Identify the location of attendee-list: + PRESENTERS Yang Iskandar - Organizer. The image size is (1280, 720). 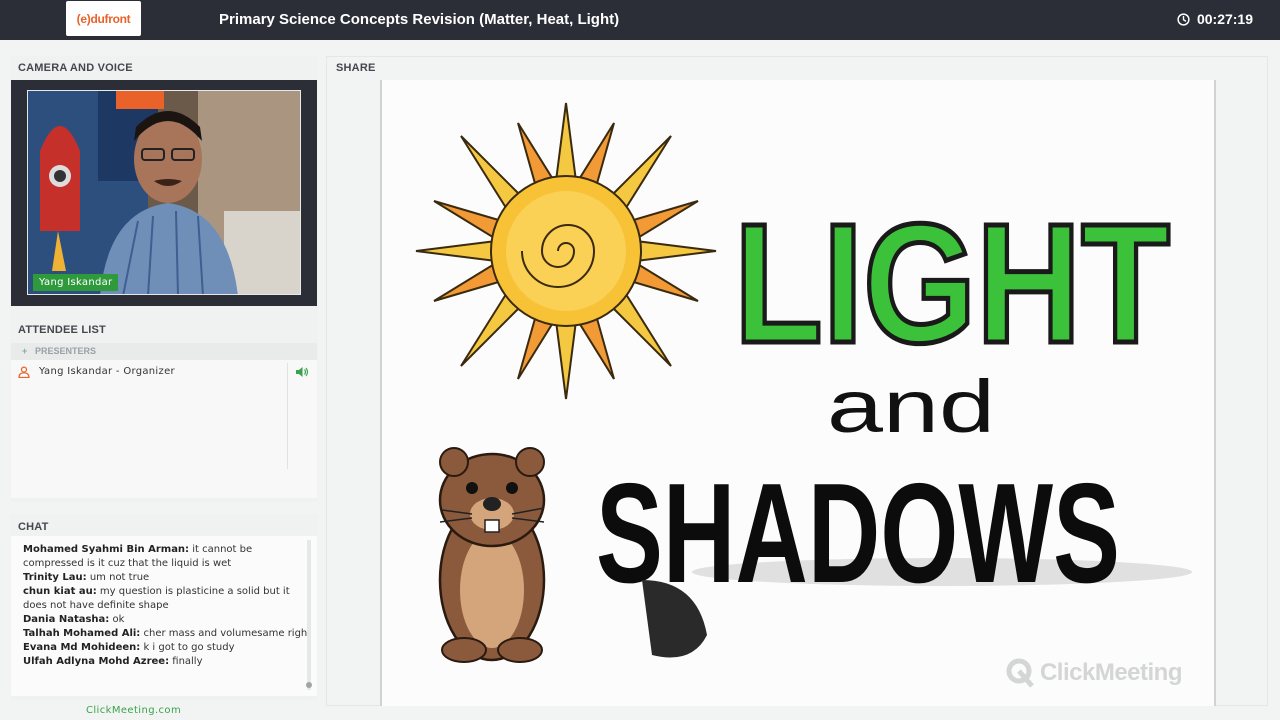
(164, 420).